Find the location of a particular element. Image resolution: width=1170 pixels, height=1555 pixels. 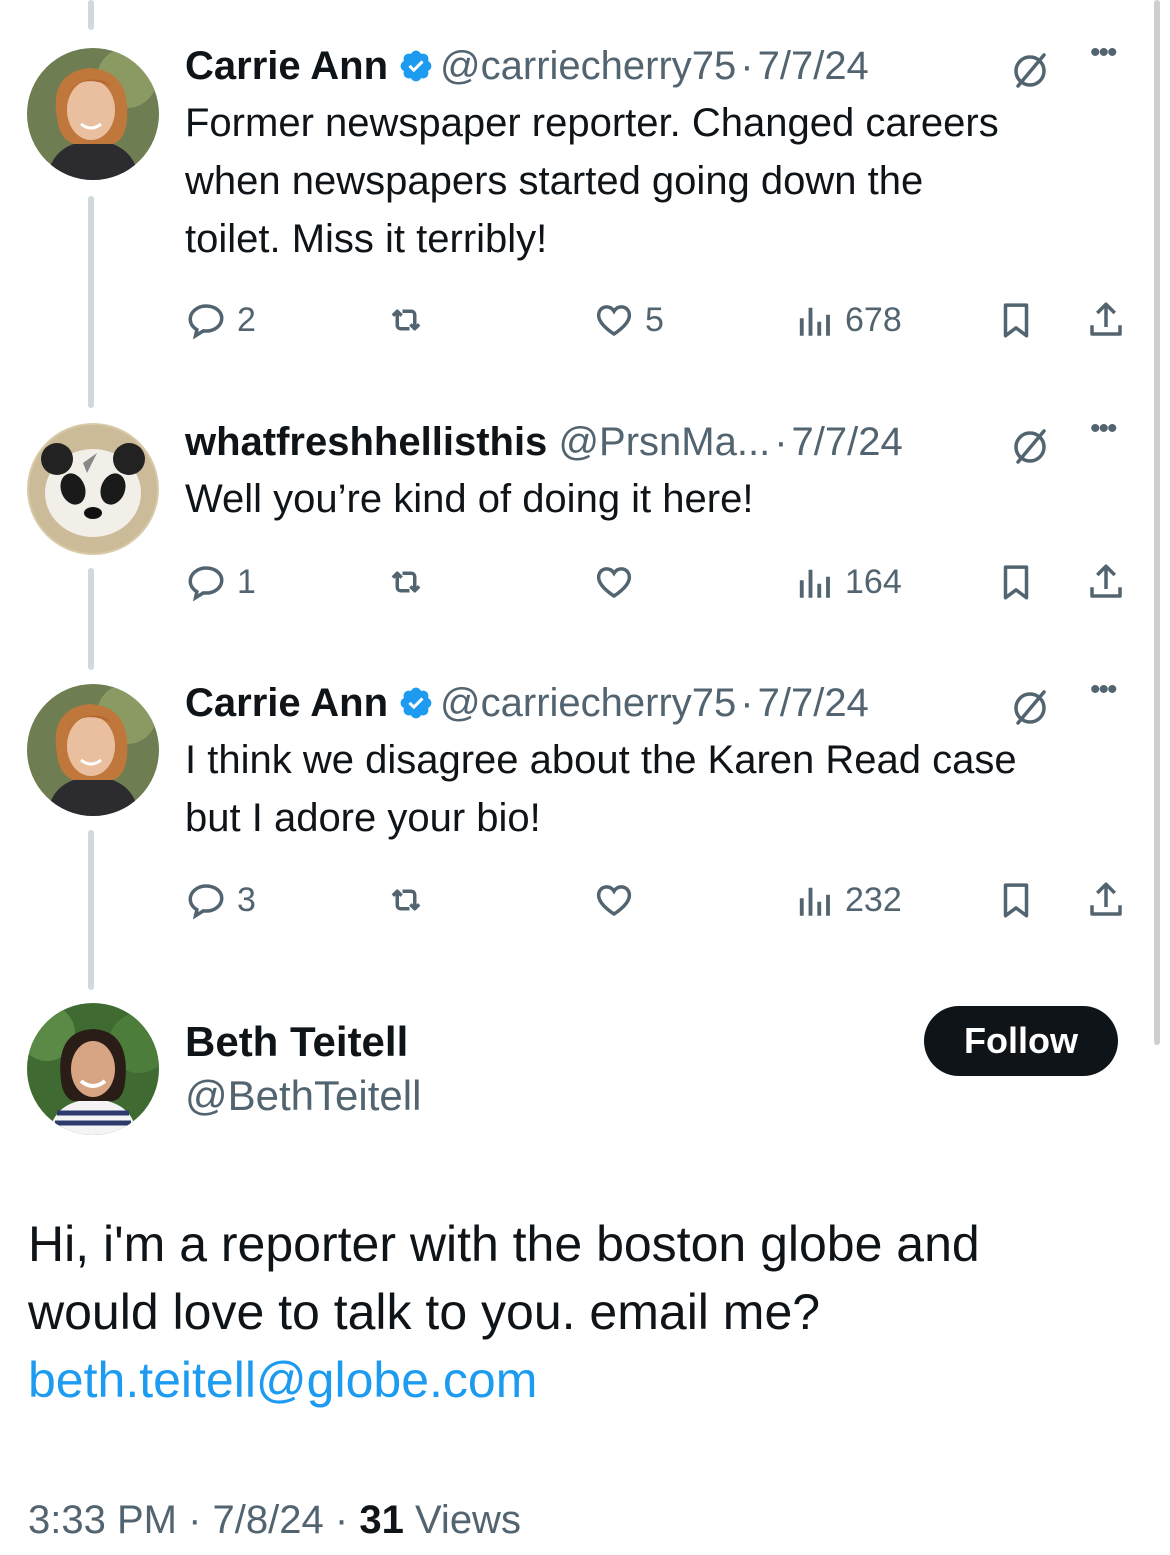

views-count: 164 is located at coordinates (873, 581).